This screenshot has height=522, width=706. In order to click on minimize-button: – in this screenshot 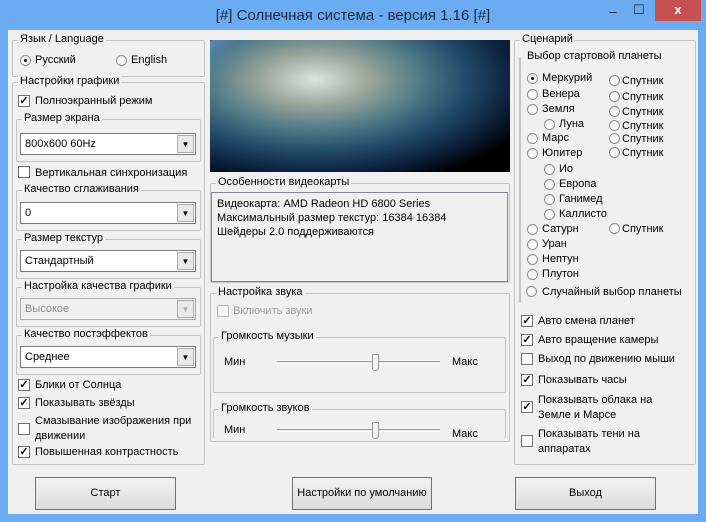, I will do `click(613, 14)`.